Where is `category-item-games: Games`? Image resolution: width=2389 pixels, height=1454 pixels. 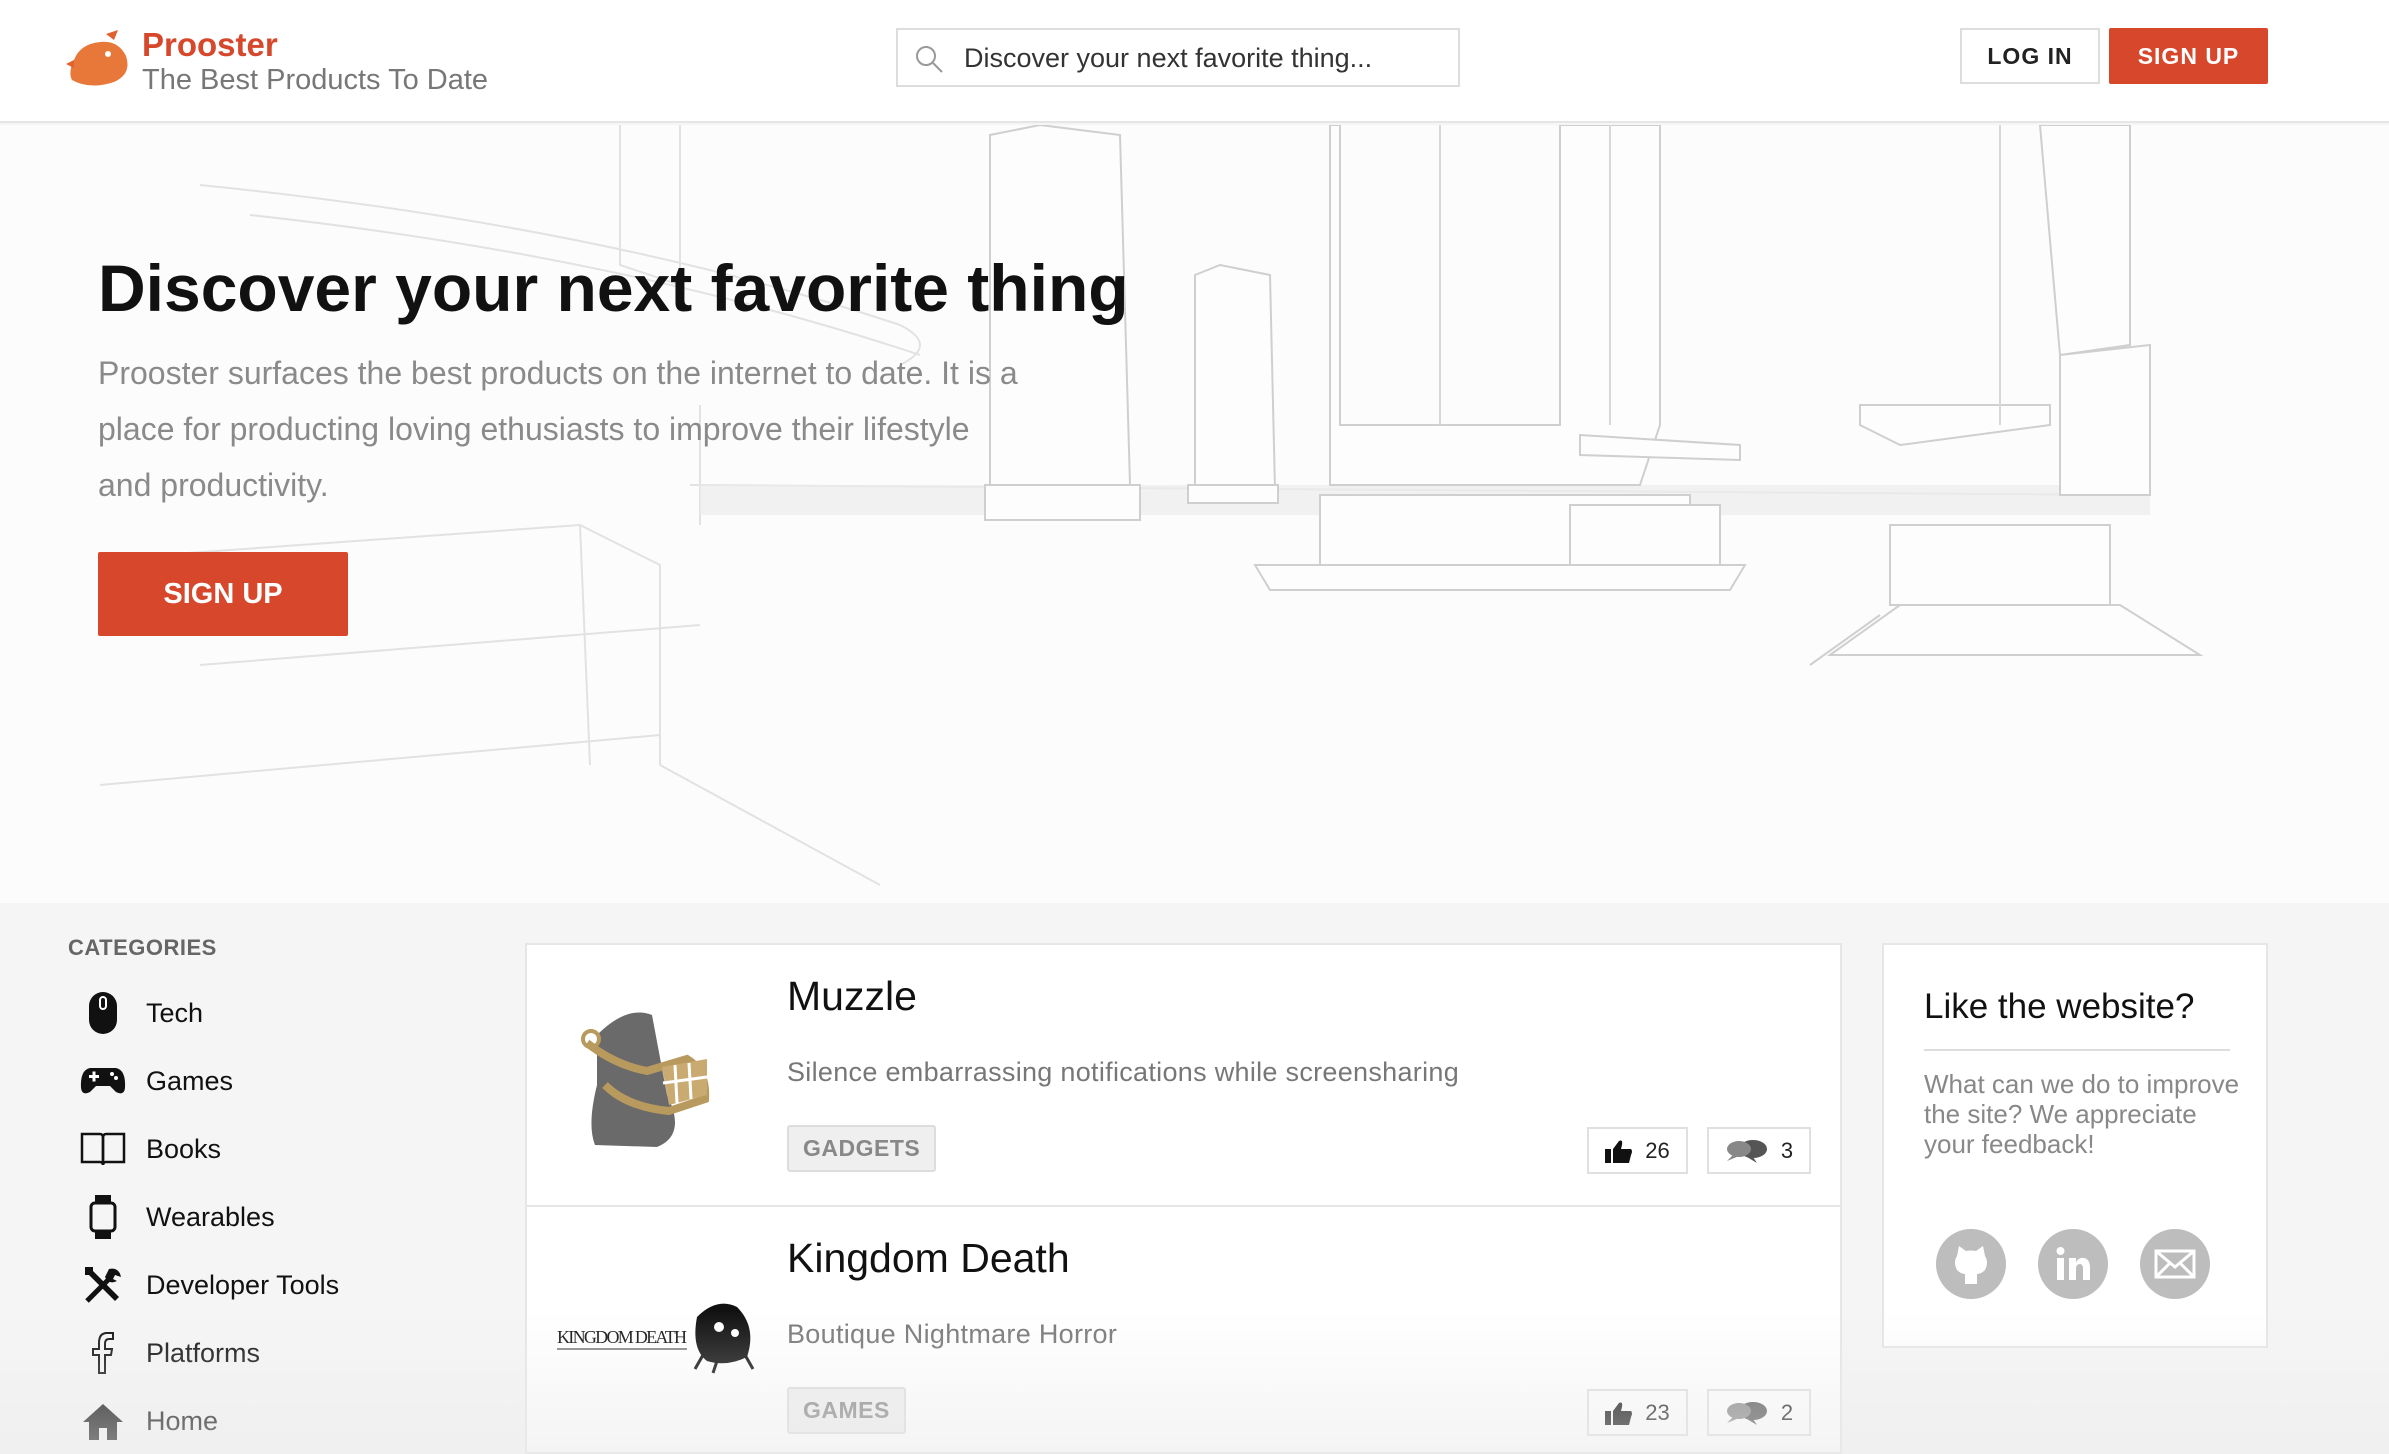
category-item-games: Games is located at coordinates (278, 1081).